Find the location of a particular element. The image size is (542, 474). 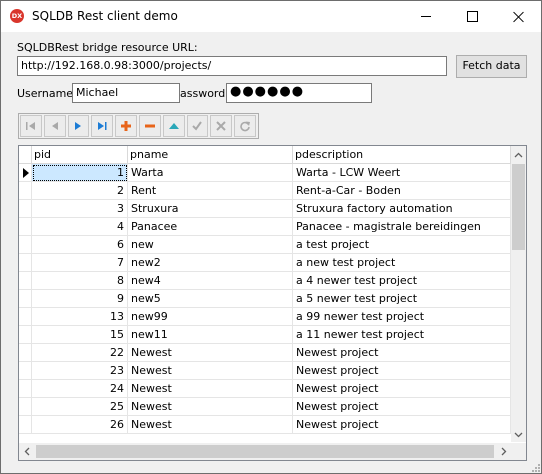

cell-pdescription: Struxura factory automation is located at coordinates (402, 209).